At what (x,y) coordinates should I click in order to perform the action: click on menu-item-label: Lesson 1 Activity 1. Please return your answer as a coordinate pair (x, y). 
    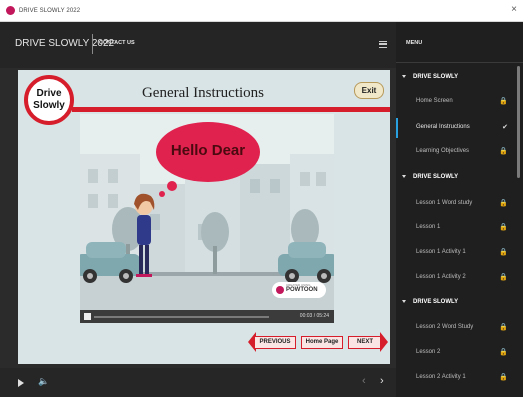
    Looking at the image, I should click on (441, 252).